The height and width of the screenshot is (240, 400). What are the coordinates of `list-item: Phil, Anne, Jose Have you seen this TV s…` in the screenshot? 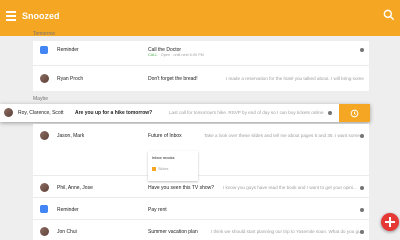 It's located at (201, 187).